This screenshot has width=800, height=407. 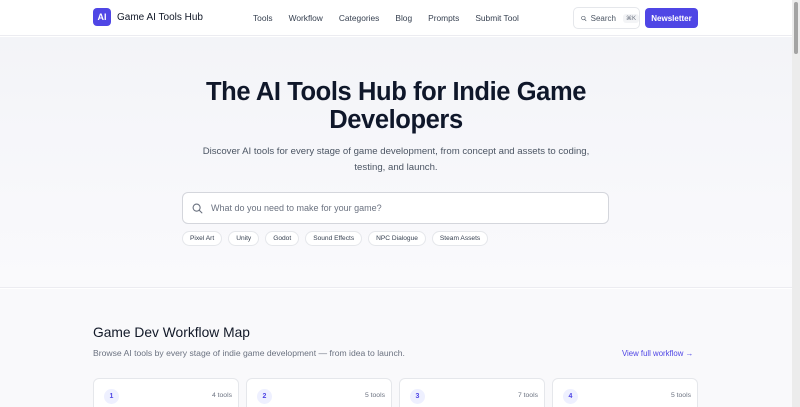 What do you see at coordinates (671, 18) in the screenshot?
I see `newsletter-button: Newsletter` at bounding box center [671, 18].